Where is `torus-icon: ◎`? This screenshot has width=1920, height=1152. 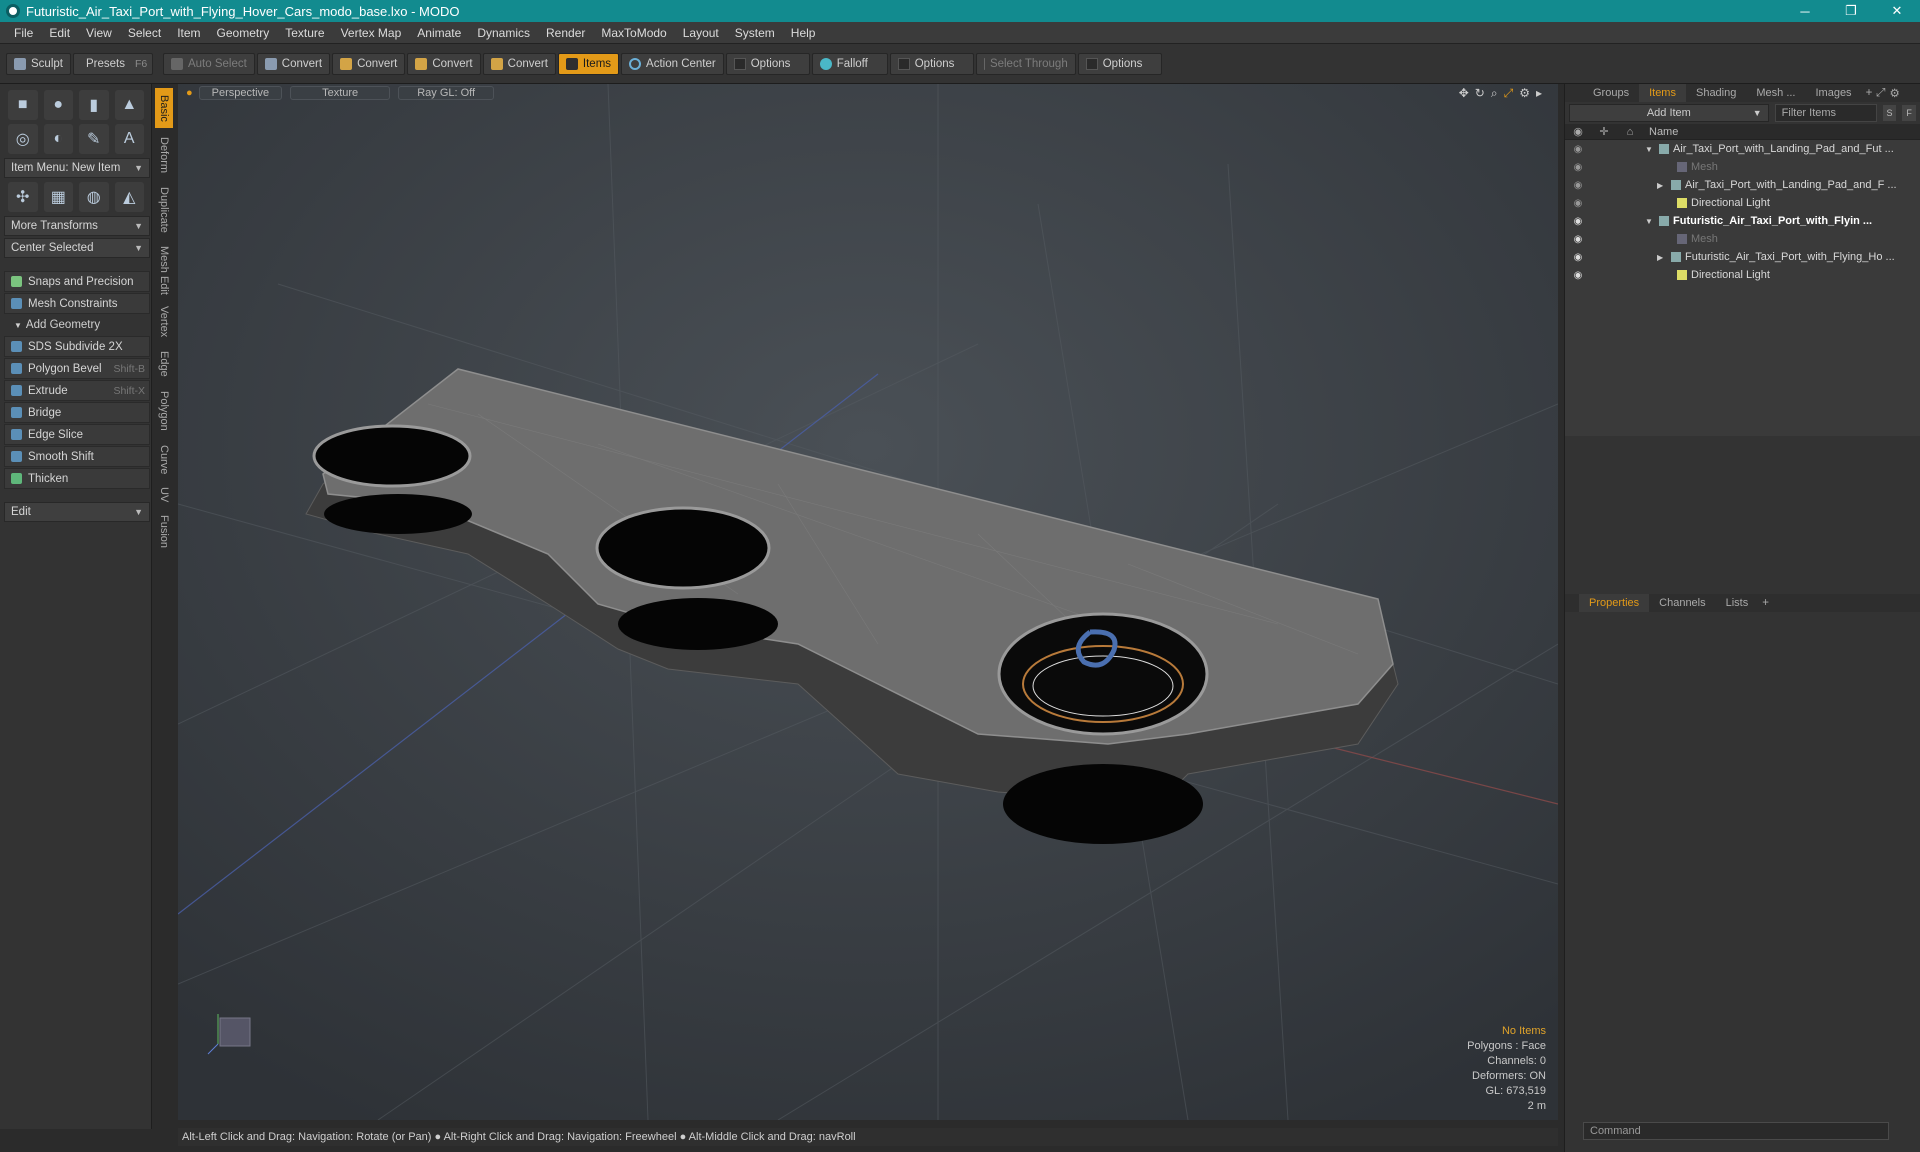 torus-icon: ◎ is located at coordinates (23, 139).